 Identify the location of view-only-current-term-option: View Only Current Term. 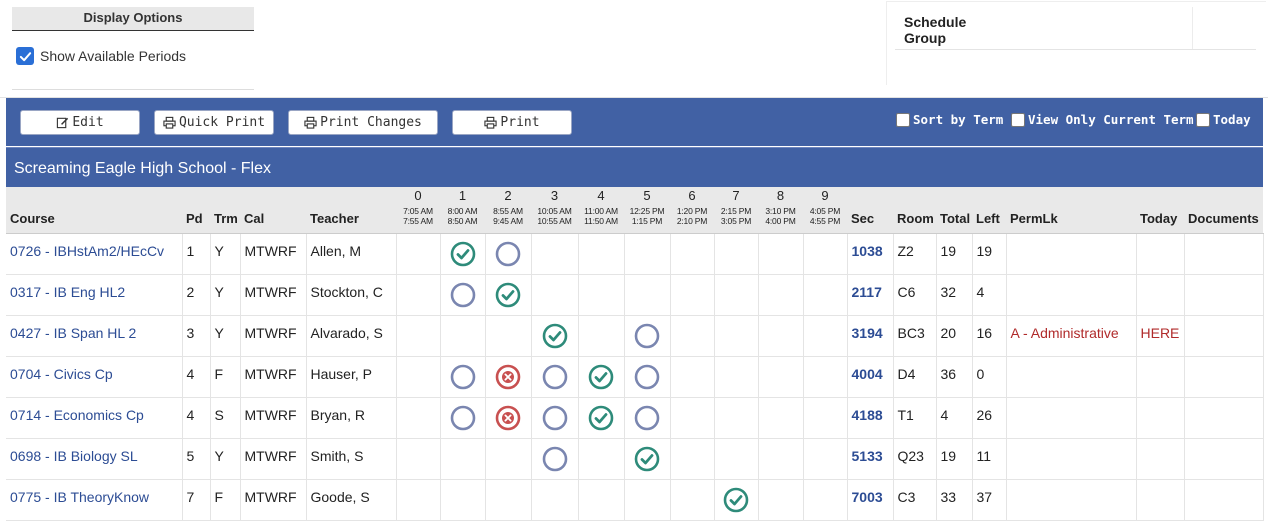
(1102, 119).